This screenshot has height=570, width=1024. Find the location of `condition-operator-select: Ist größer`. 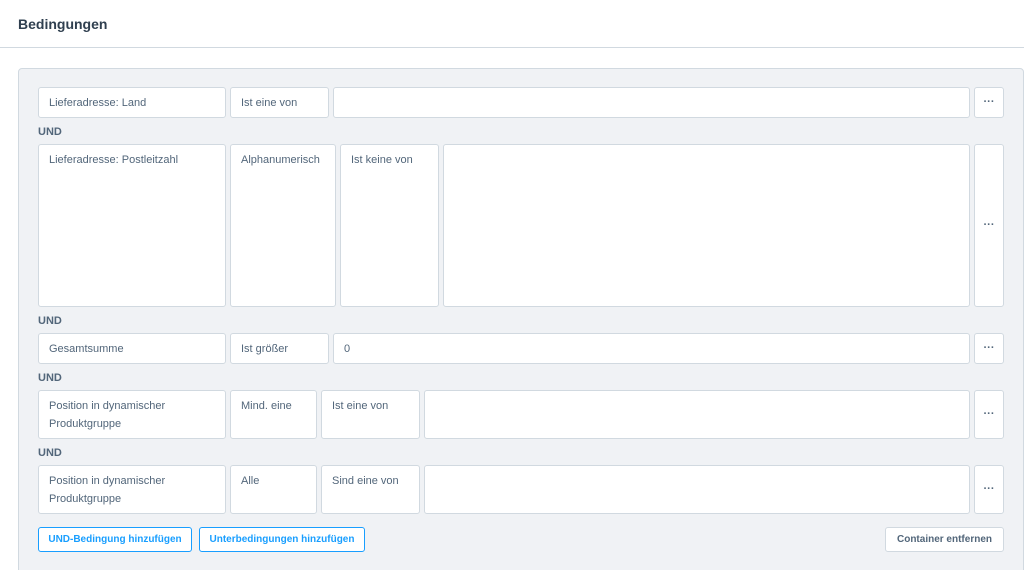

condition-operator-select: Ist größer is located at coordinates (279, 348).